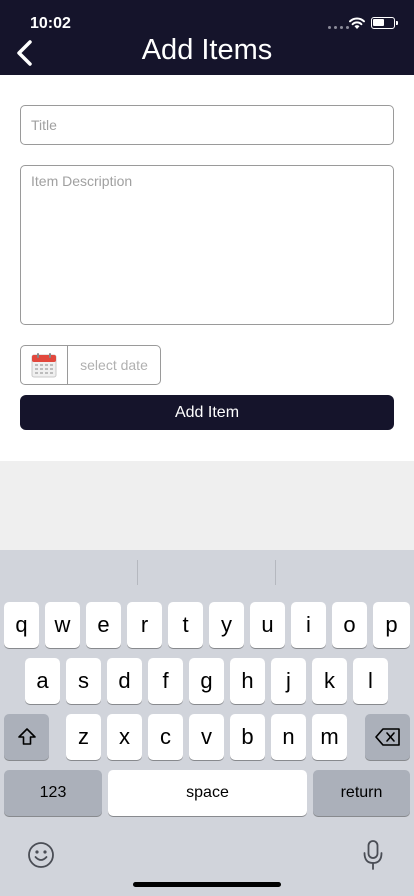  Describe the element at coordinates (207, 50) in the screenshot. I see `page-title: Add Items` at that location.